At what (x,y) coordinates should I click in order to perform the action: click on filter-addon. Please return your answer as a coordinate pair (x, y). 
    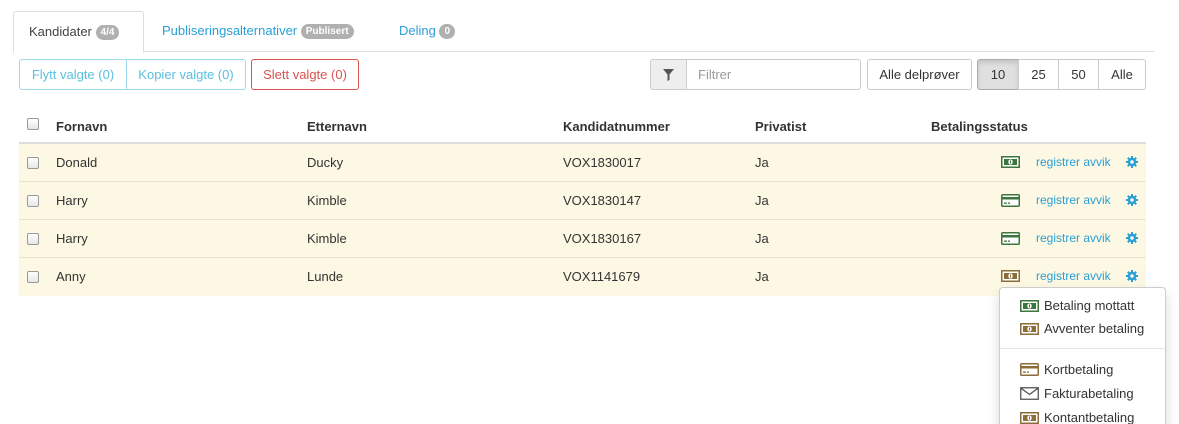
    Looking at the image, I should click on (668, 74).